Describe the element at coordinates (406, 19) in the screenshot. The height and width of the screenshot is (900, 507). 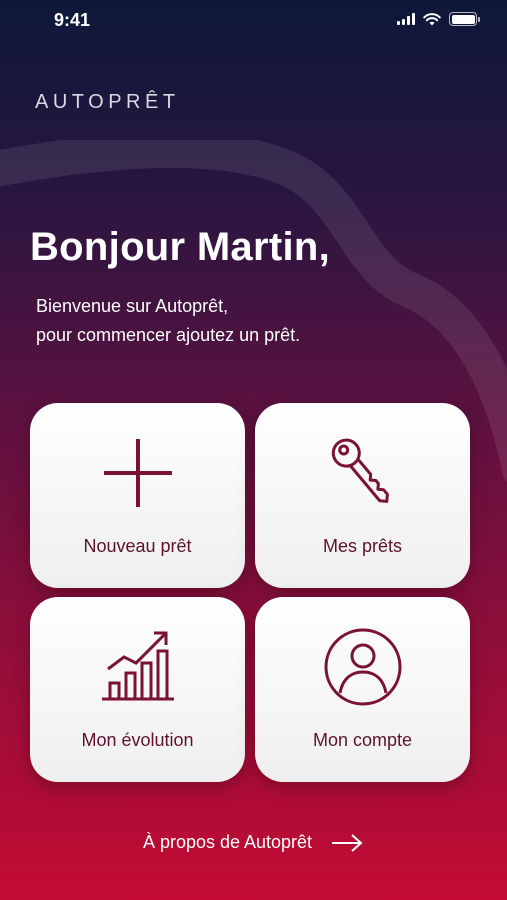
I see `signal-icon` at that location.